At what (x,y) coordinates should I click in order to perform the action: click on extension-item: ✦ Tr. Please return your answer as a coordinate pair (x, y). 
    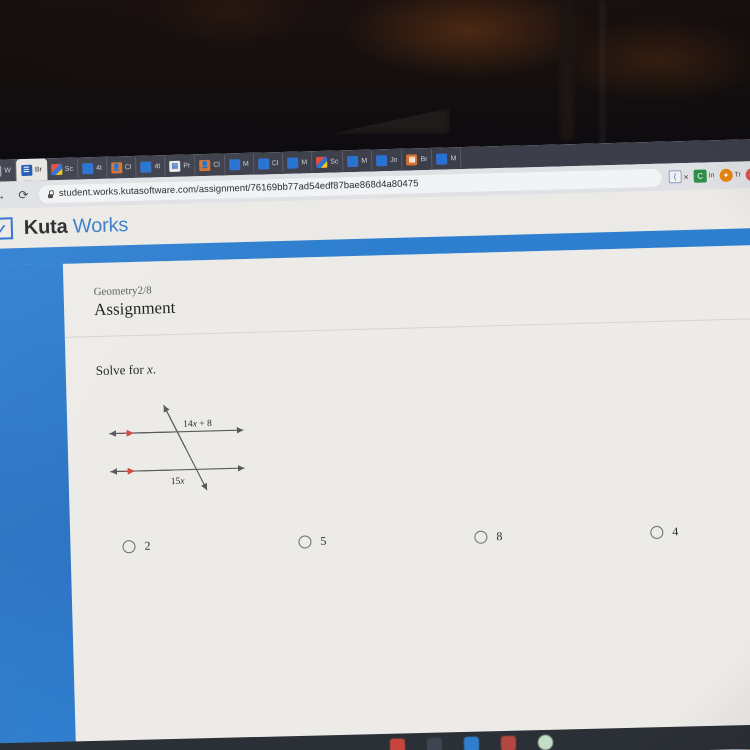
    Looking at the image, I should click on (730, 175).